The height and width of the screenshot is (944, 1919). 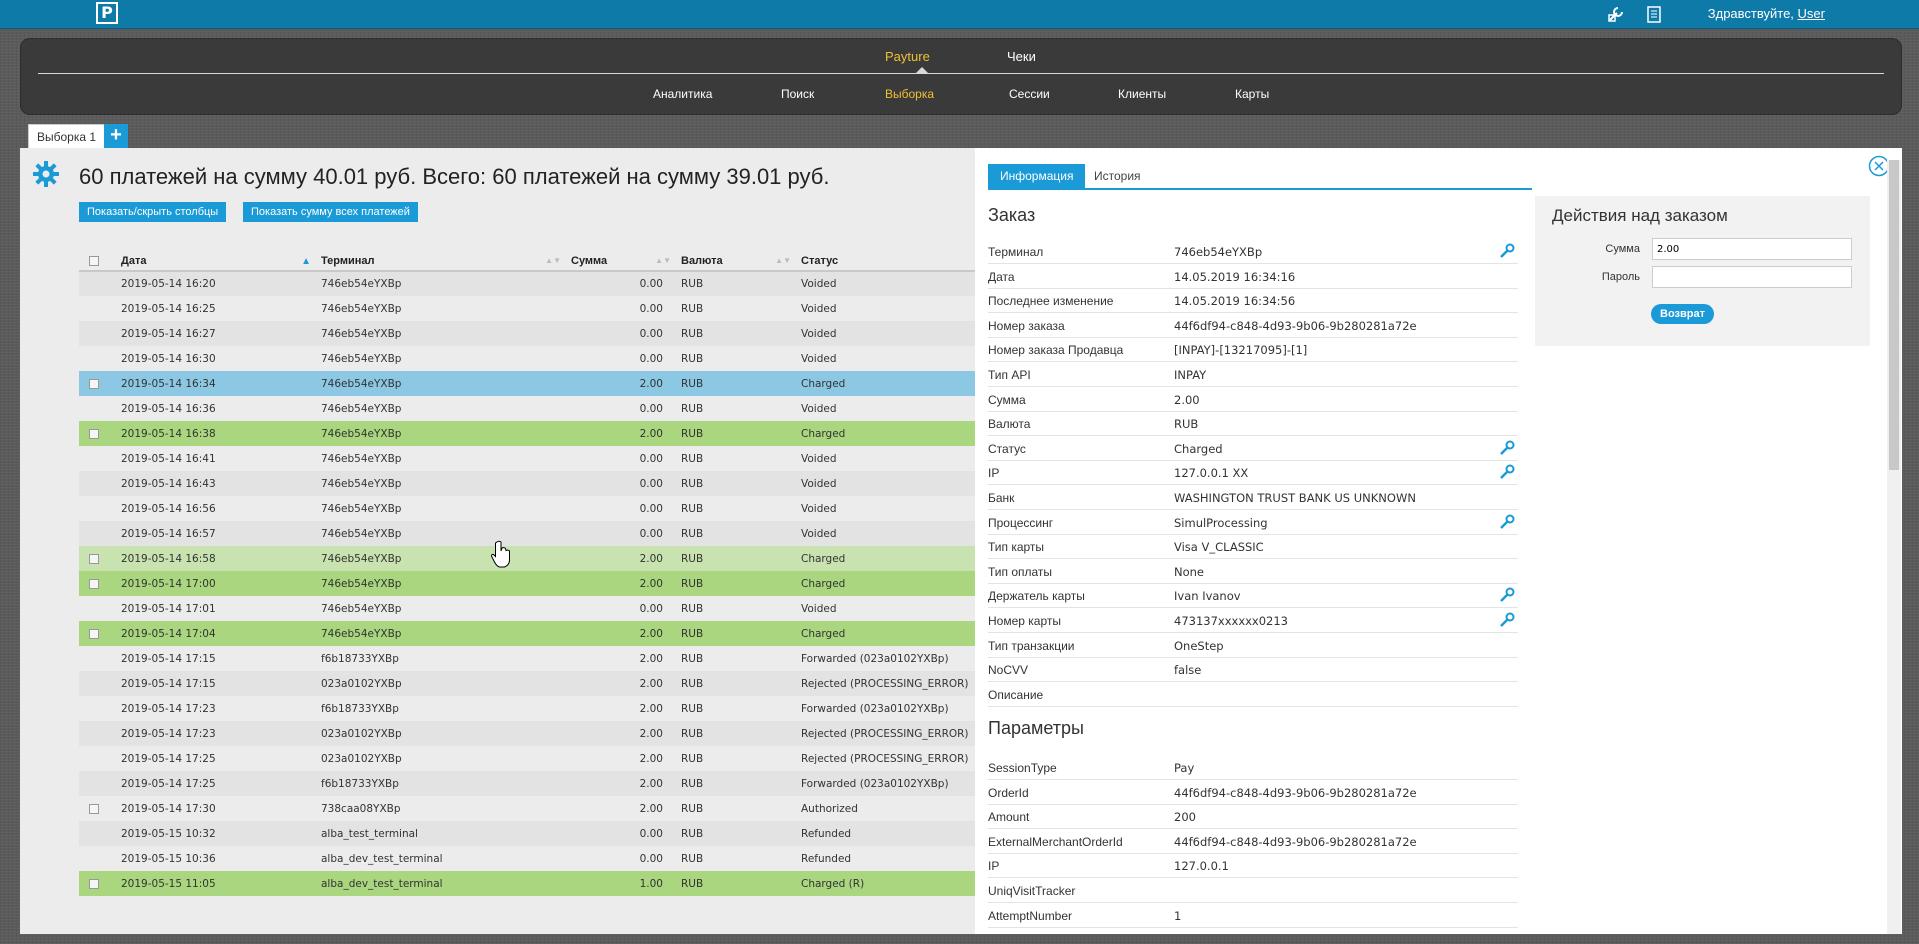 What do you see at coordinates (622, 833) in the screenshot?
I see `cell-amount: 0.00` at bounding box center [622, 833].